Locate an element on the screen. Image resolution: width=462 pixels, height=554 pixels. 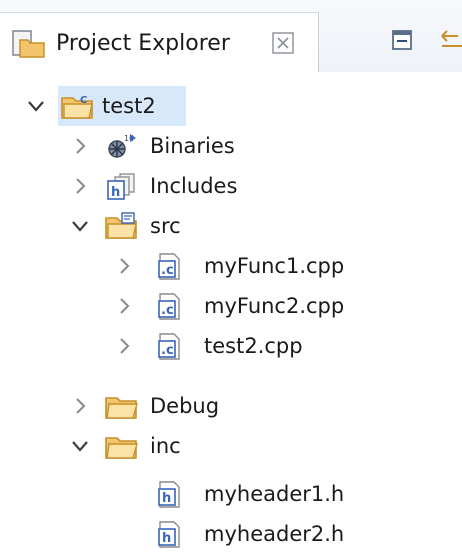
file-label: myFunc2.cpp is located at coordinates (274, 306).